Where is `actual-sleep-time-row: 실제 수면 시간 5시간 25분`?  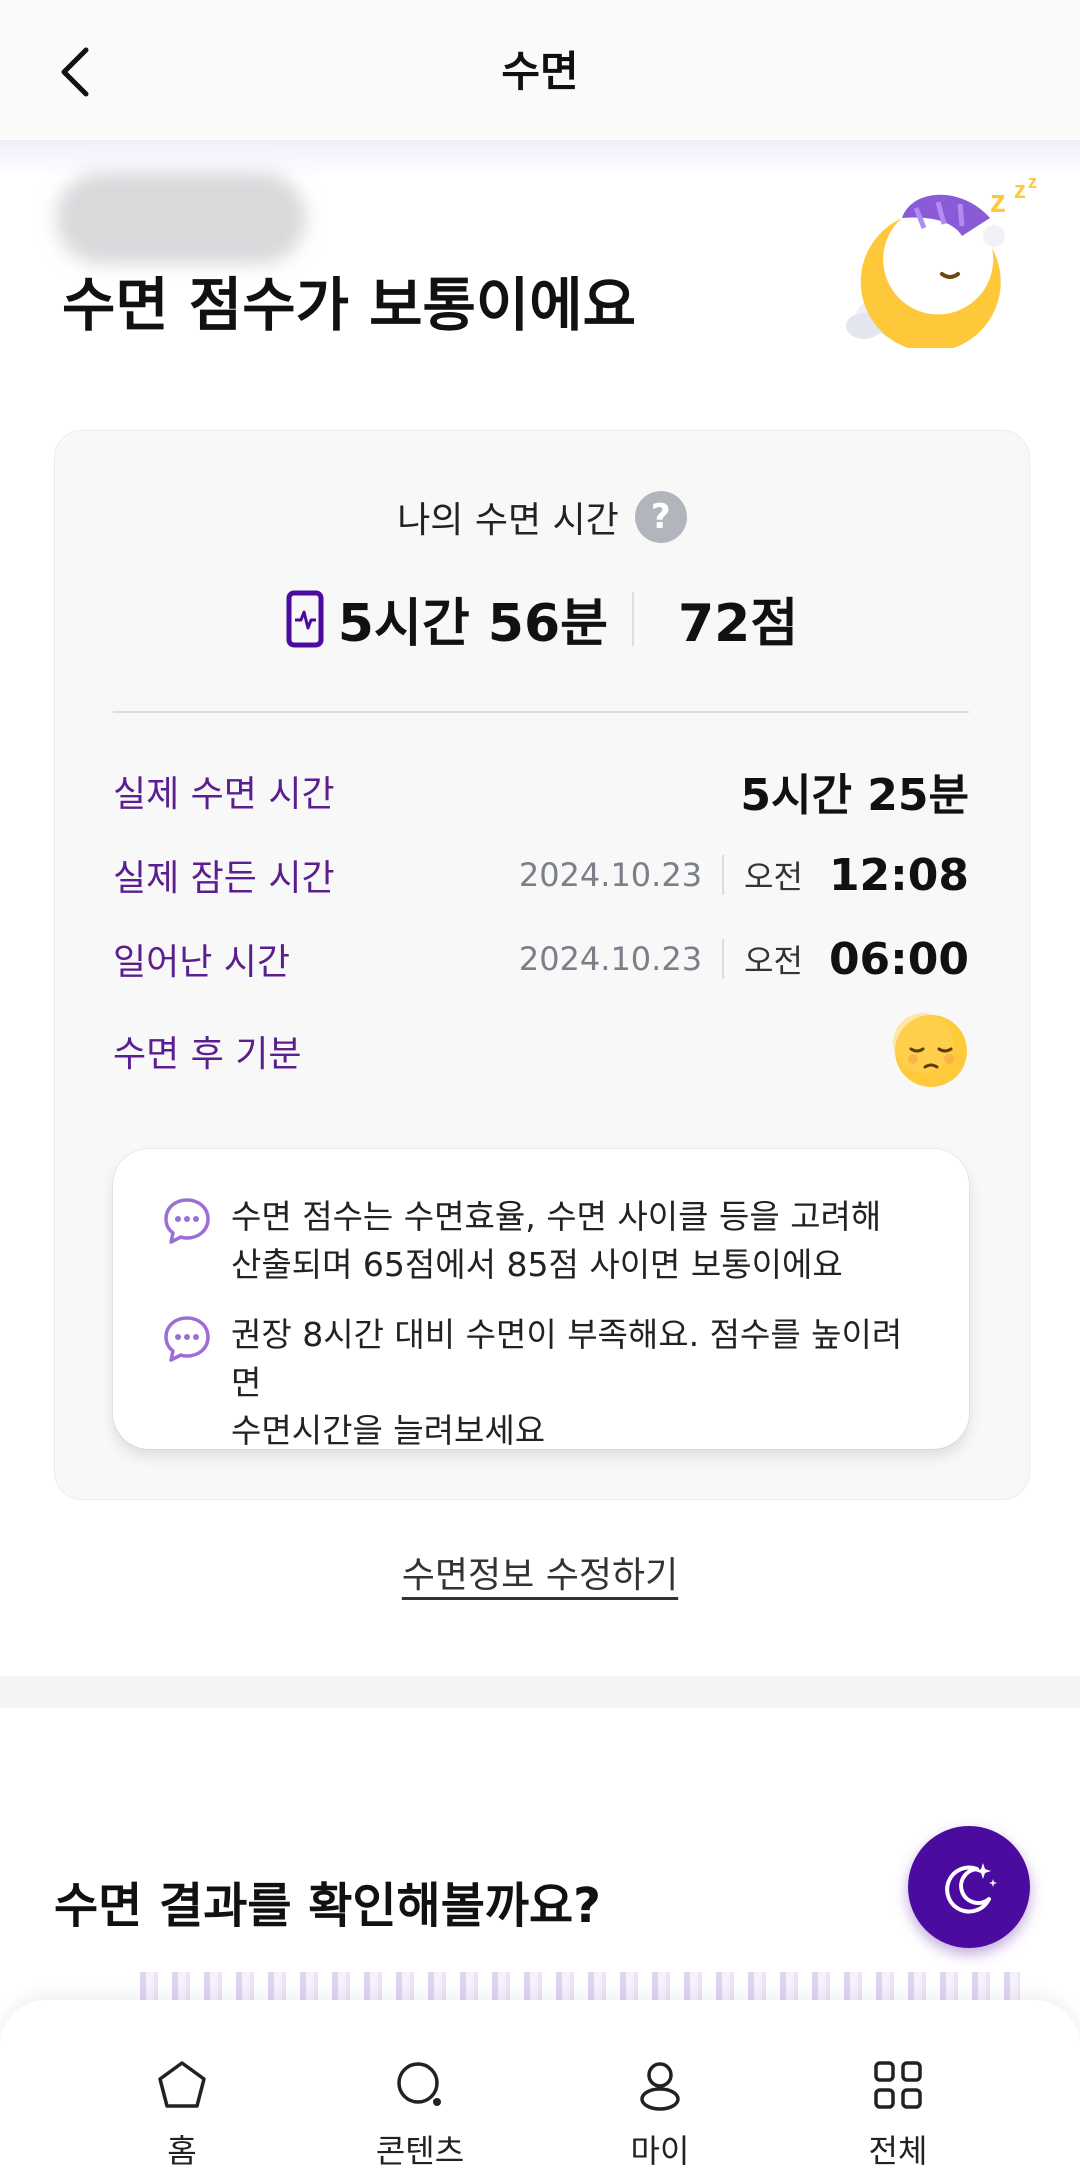
actual-sleep-time-row: 실제 수면 시간 5시간 25분 is located at coordinates (541, 791).